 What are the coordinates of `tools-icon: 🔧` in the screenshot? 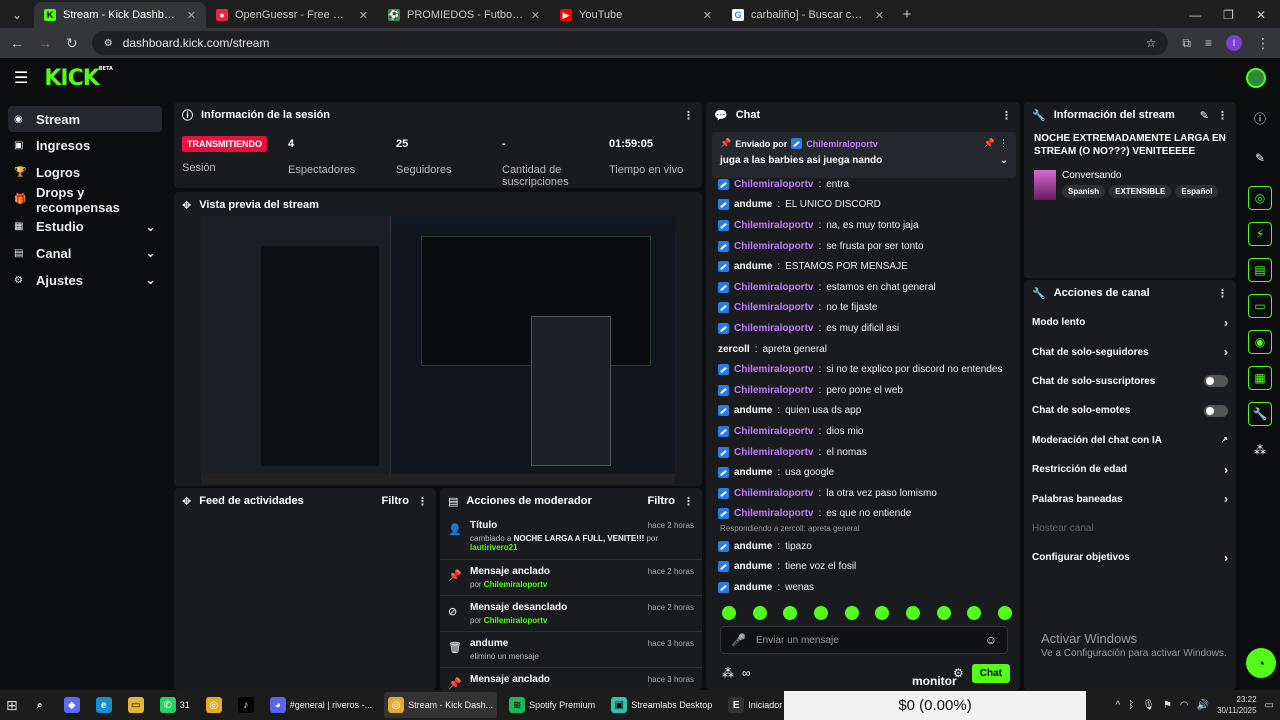 It's located at (1260, 414).